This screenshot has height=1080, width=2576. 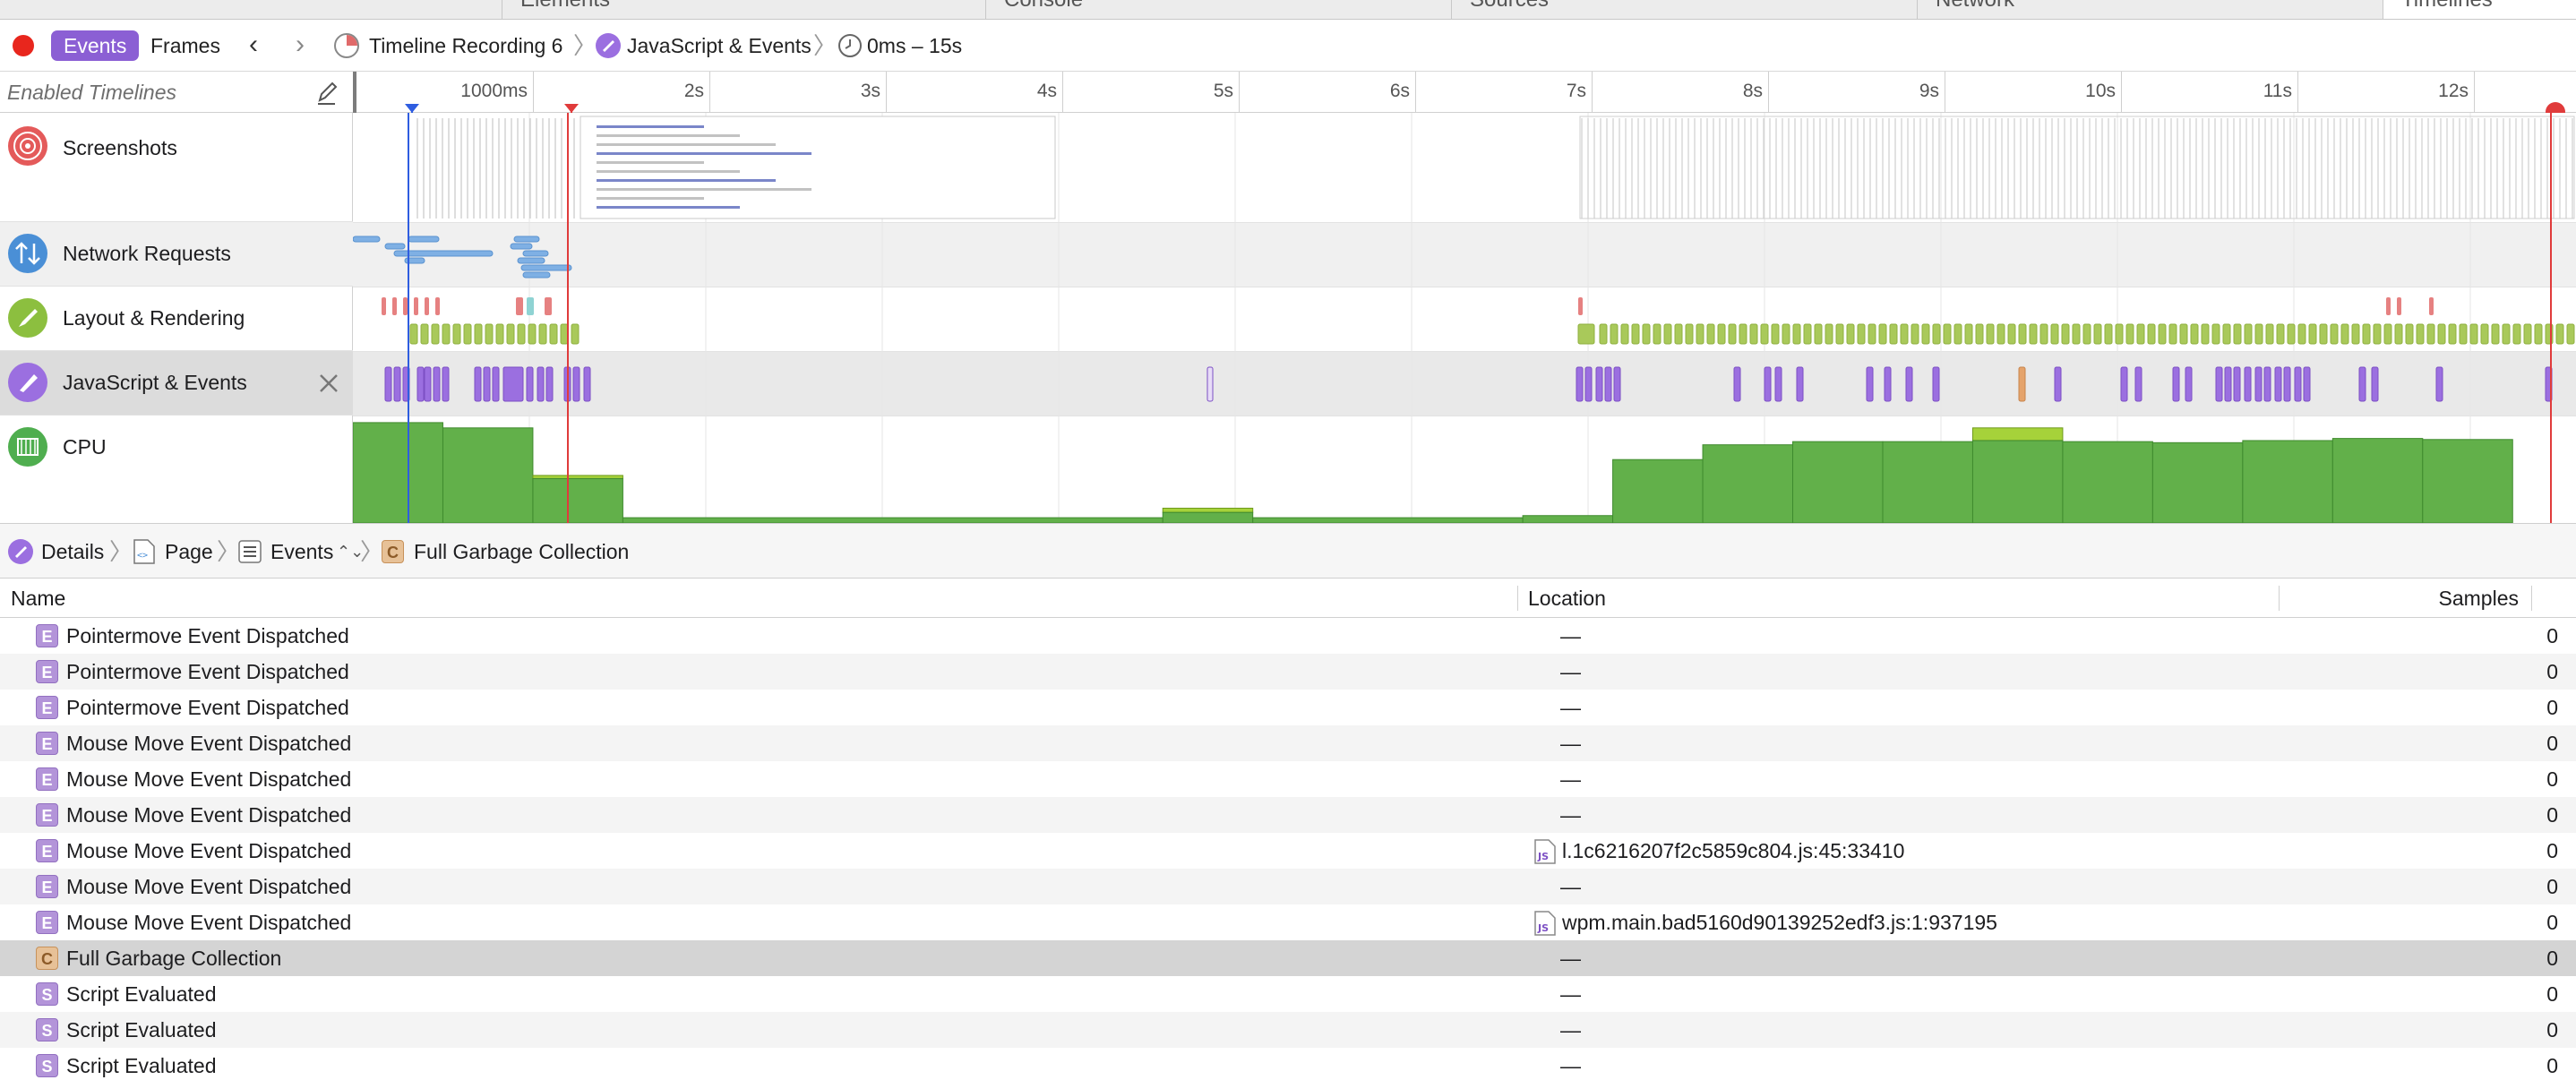 What do you see at coordinates (2150, 10) in the screenshot?
I see `tab-network: Network` at bounding box center [2150, 10].